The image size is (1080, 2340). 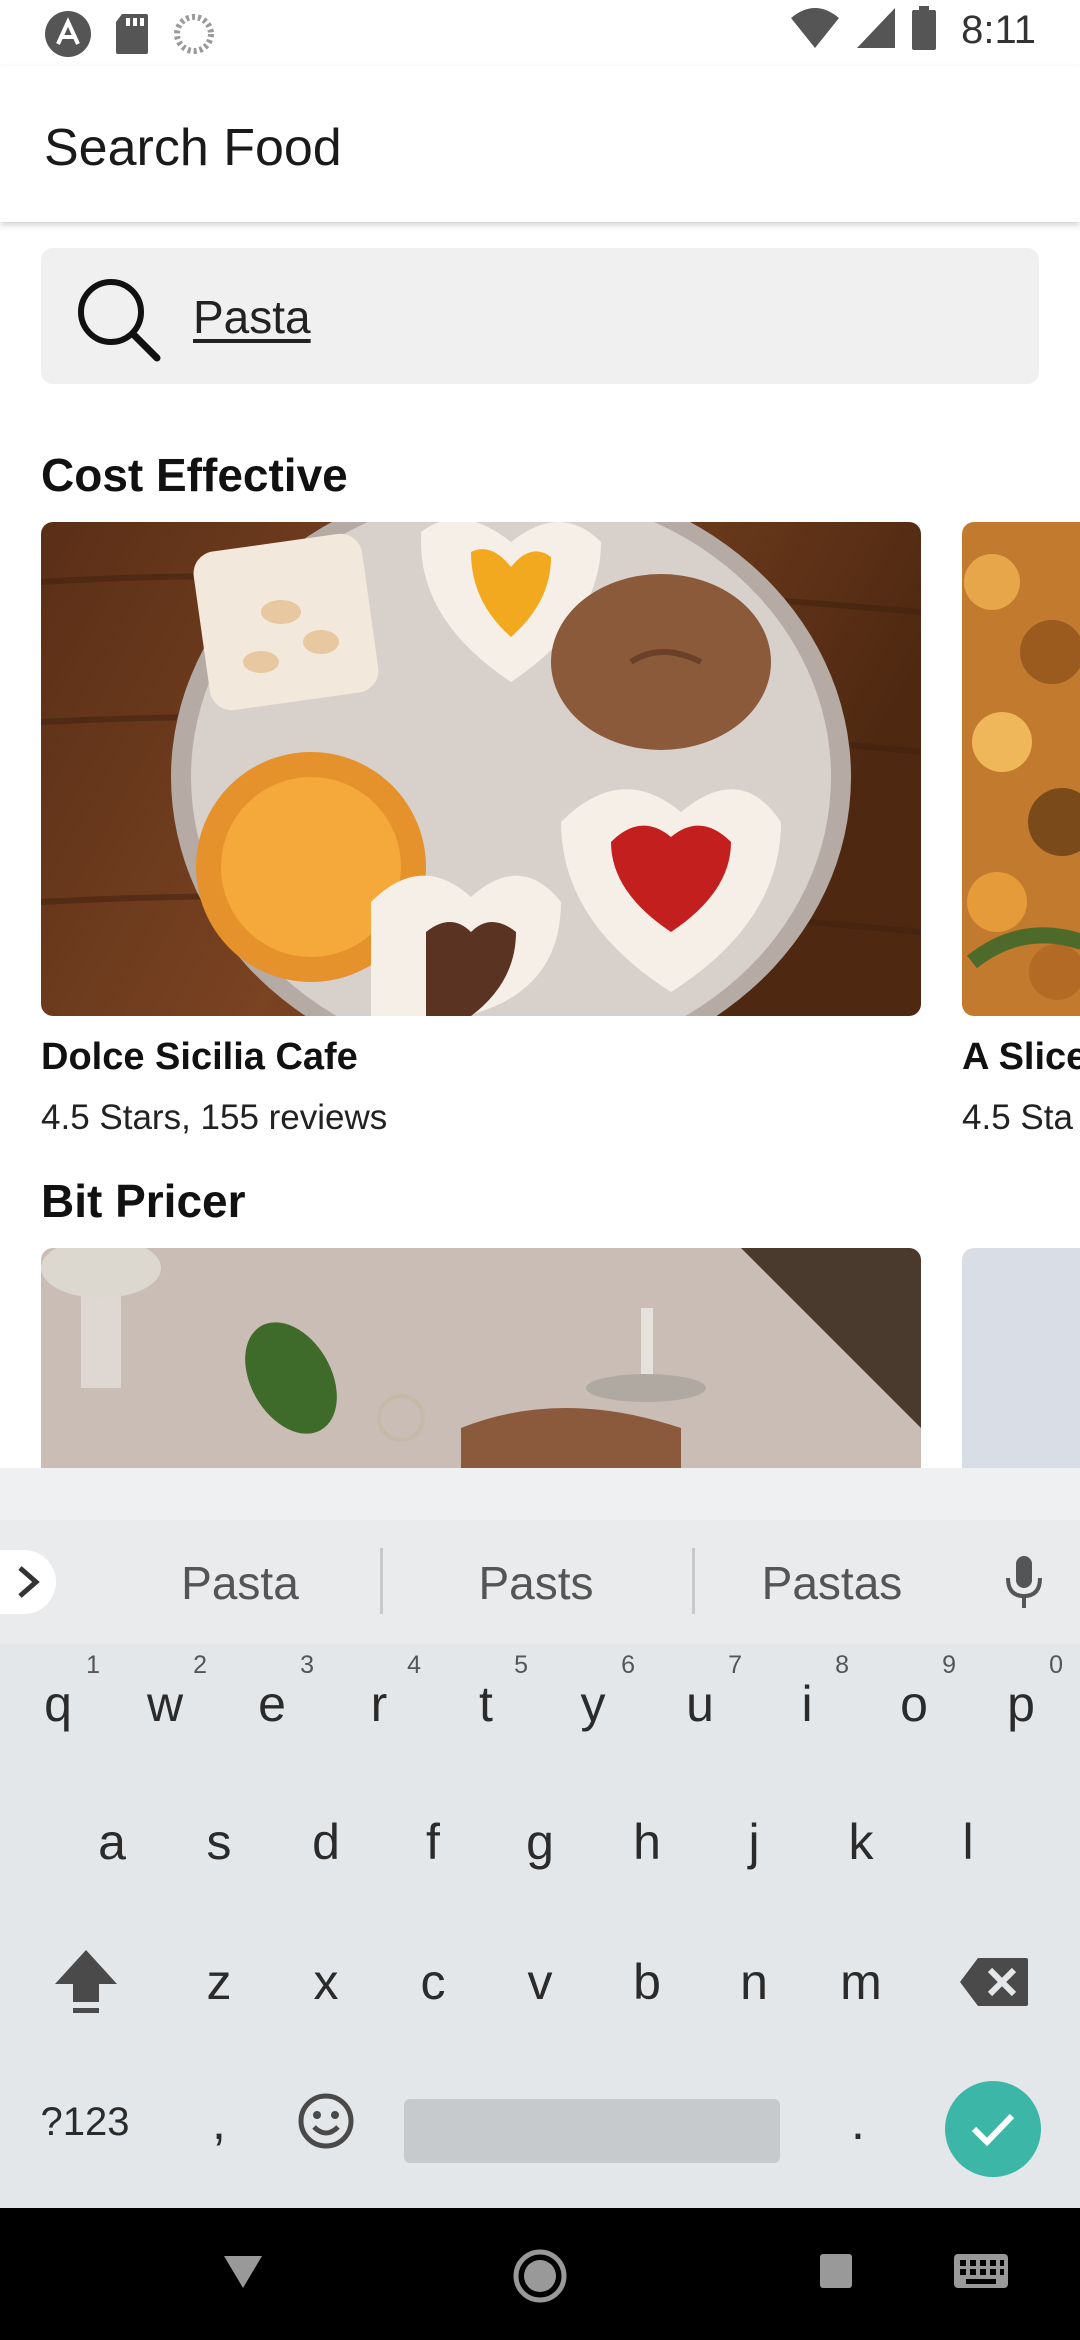 I want to click on section-title-bit-pricer: Bit Pricer, so click(x=143, y=1201).